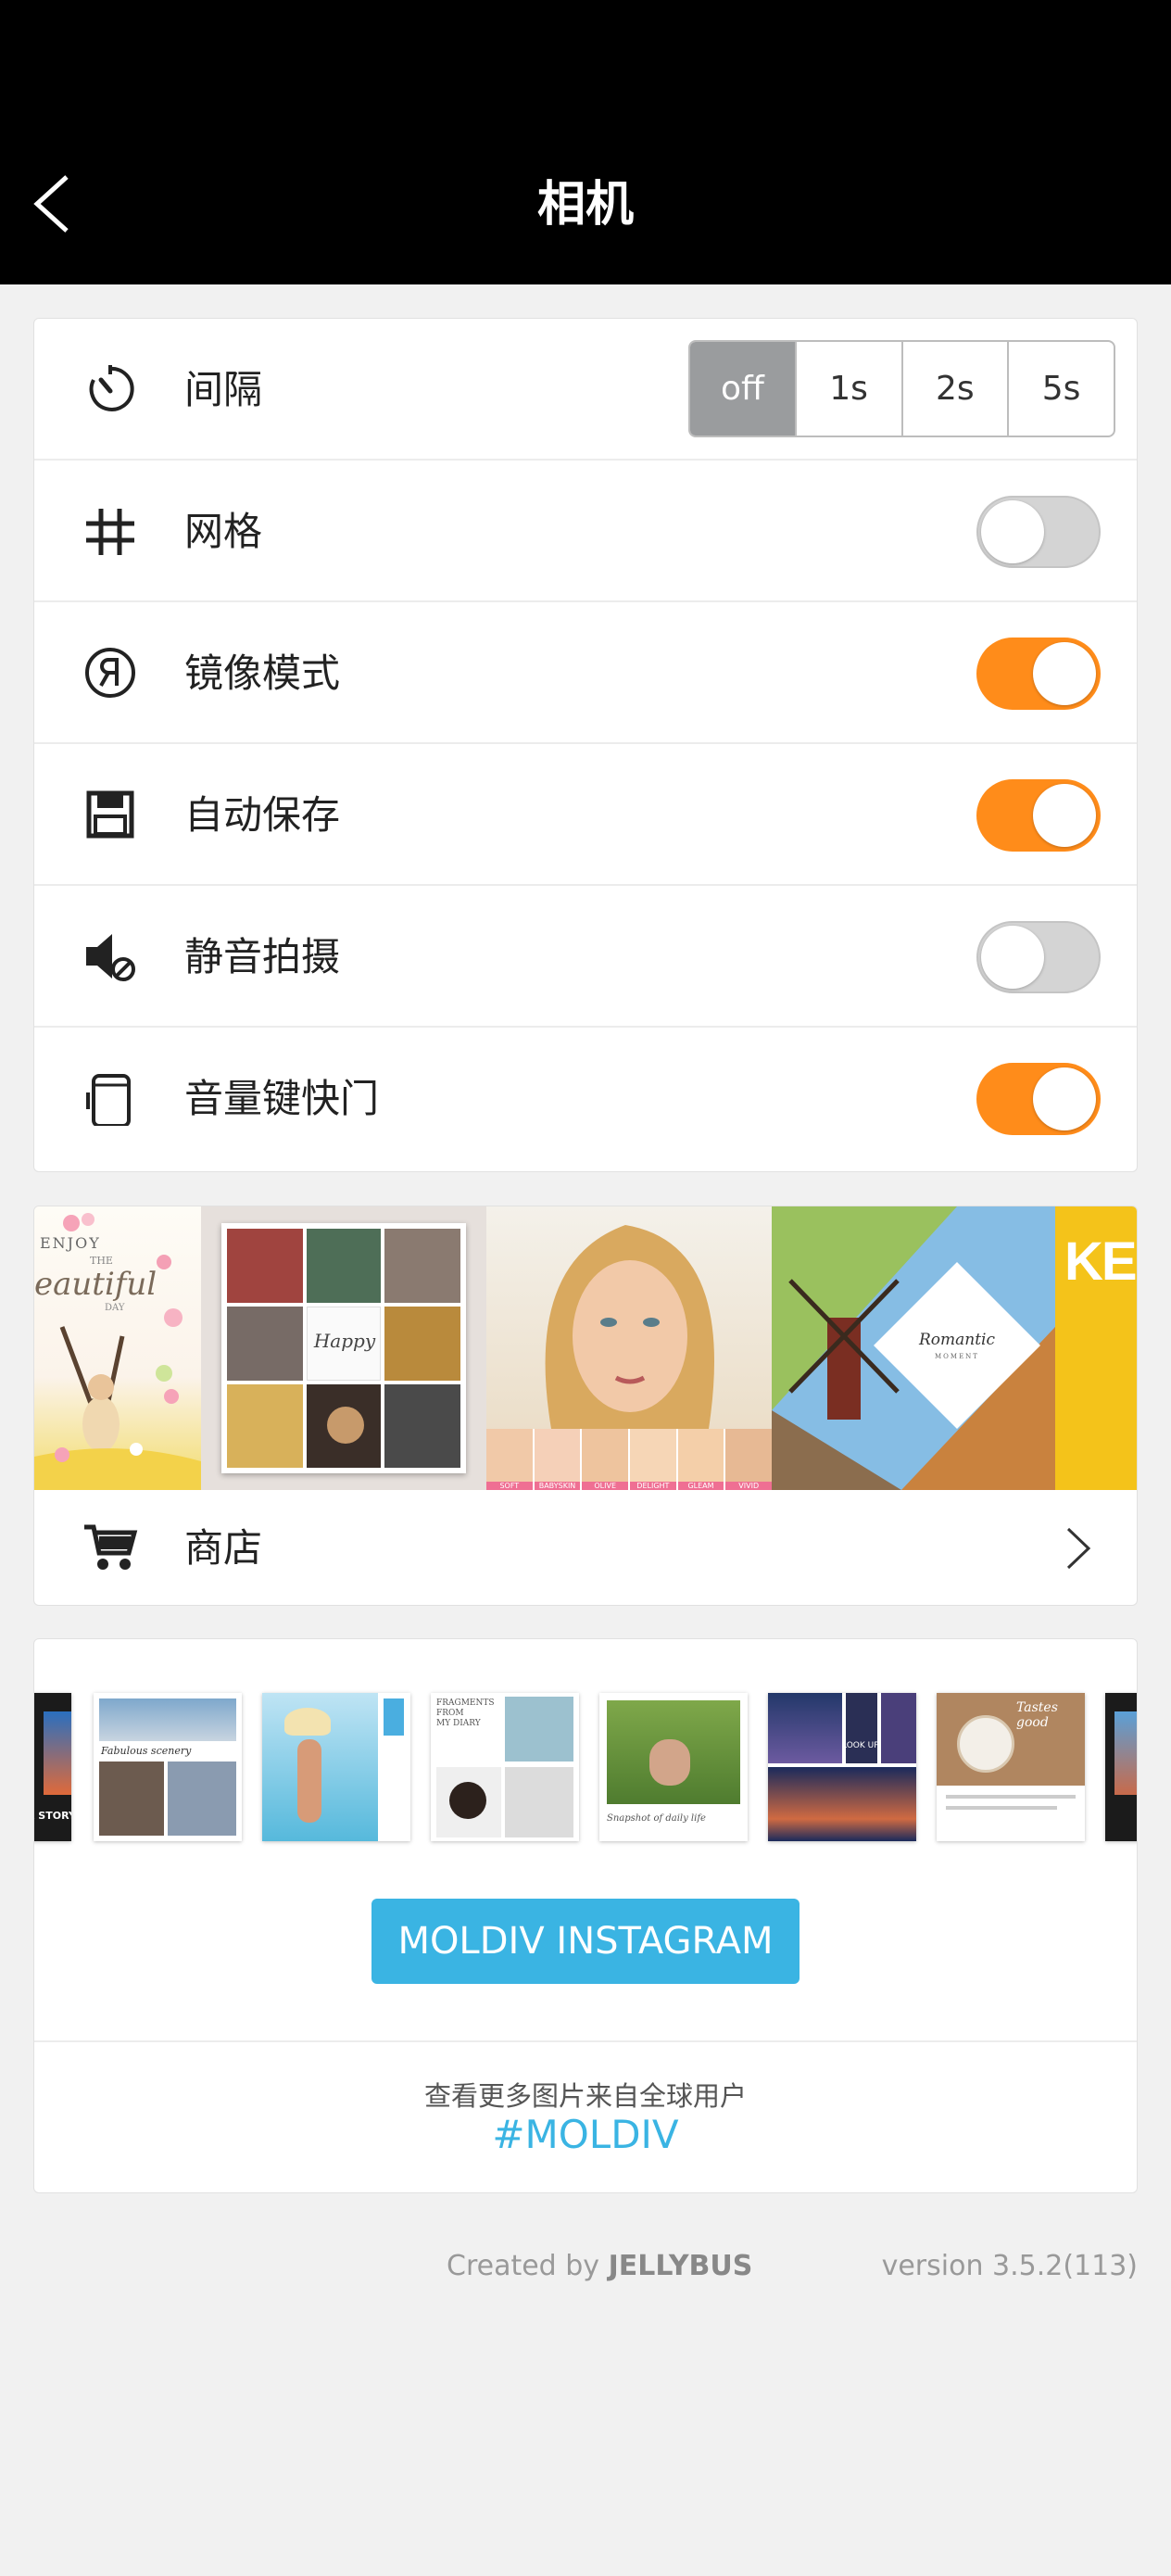 This screenshot has height=2576, width=1171. I want to click on banner-tile-romantic-moment: Romantic MOMENT, so click(914, 1348).